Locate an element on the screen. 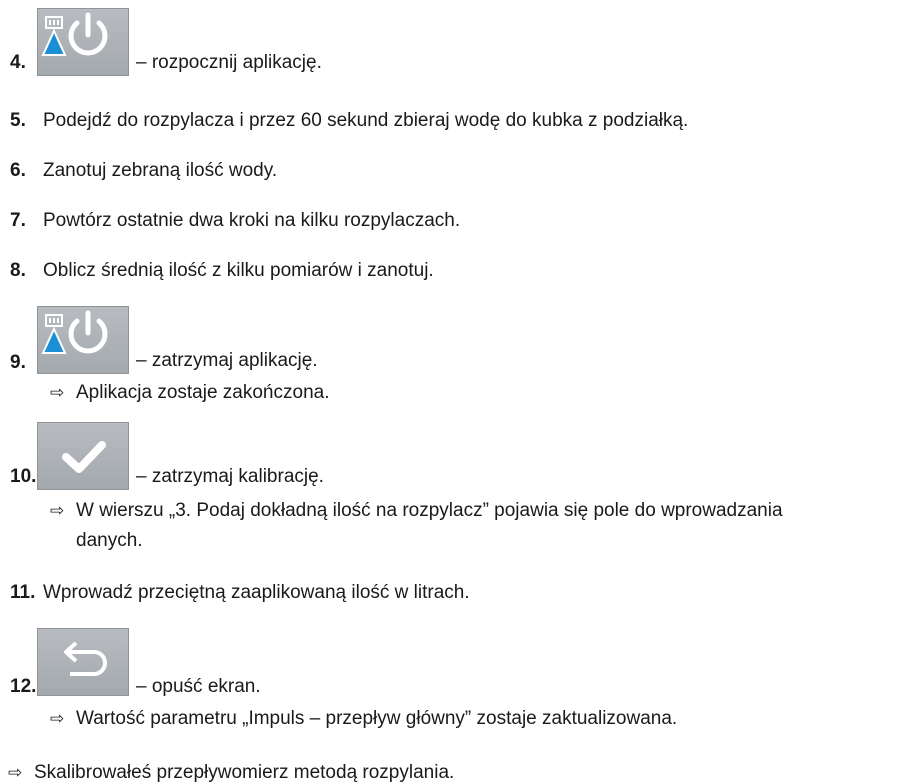  step-text: – opuść ekran. is located at coordinates (198, 686).